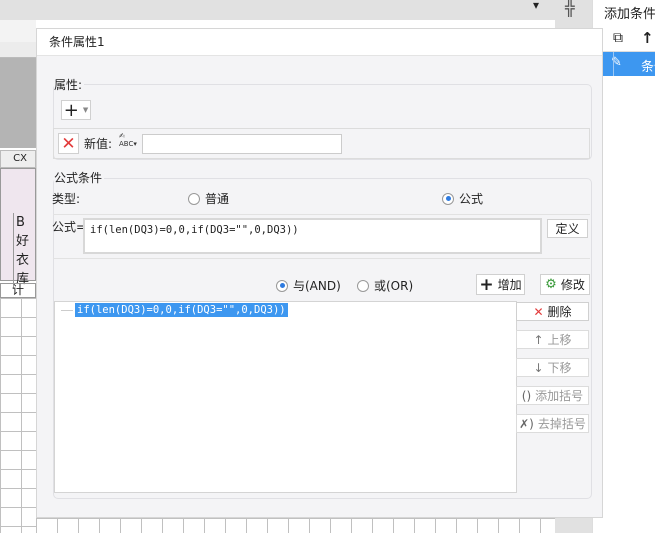 The height and width of the screenshot is (533, 655). What do you see at coordinates (18, 415) in the screenshot?
I see `sheet-grid` at bounding box center [18, 415].